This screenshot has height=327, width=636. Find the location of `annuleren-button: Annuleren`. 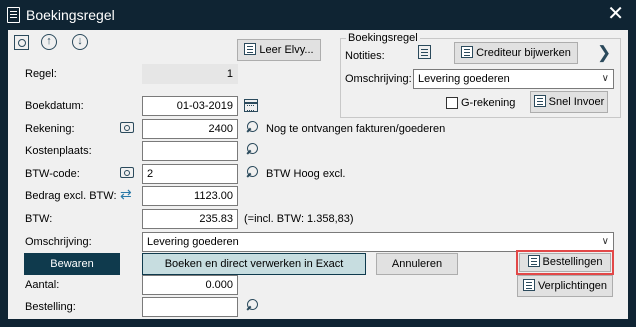

annuleren-button: Annuleren is located at coordinates (417, 264).